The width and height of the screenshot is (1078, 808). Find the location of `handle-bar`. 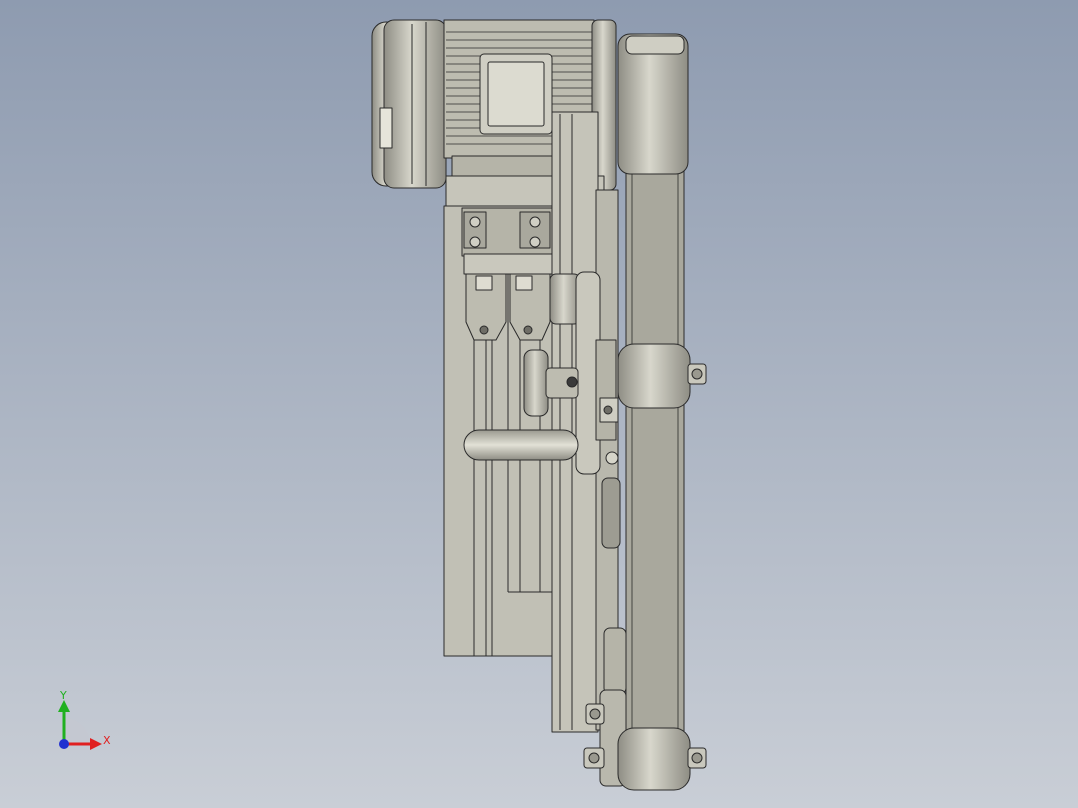

handle-bar is located at coordinates (521, 445).